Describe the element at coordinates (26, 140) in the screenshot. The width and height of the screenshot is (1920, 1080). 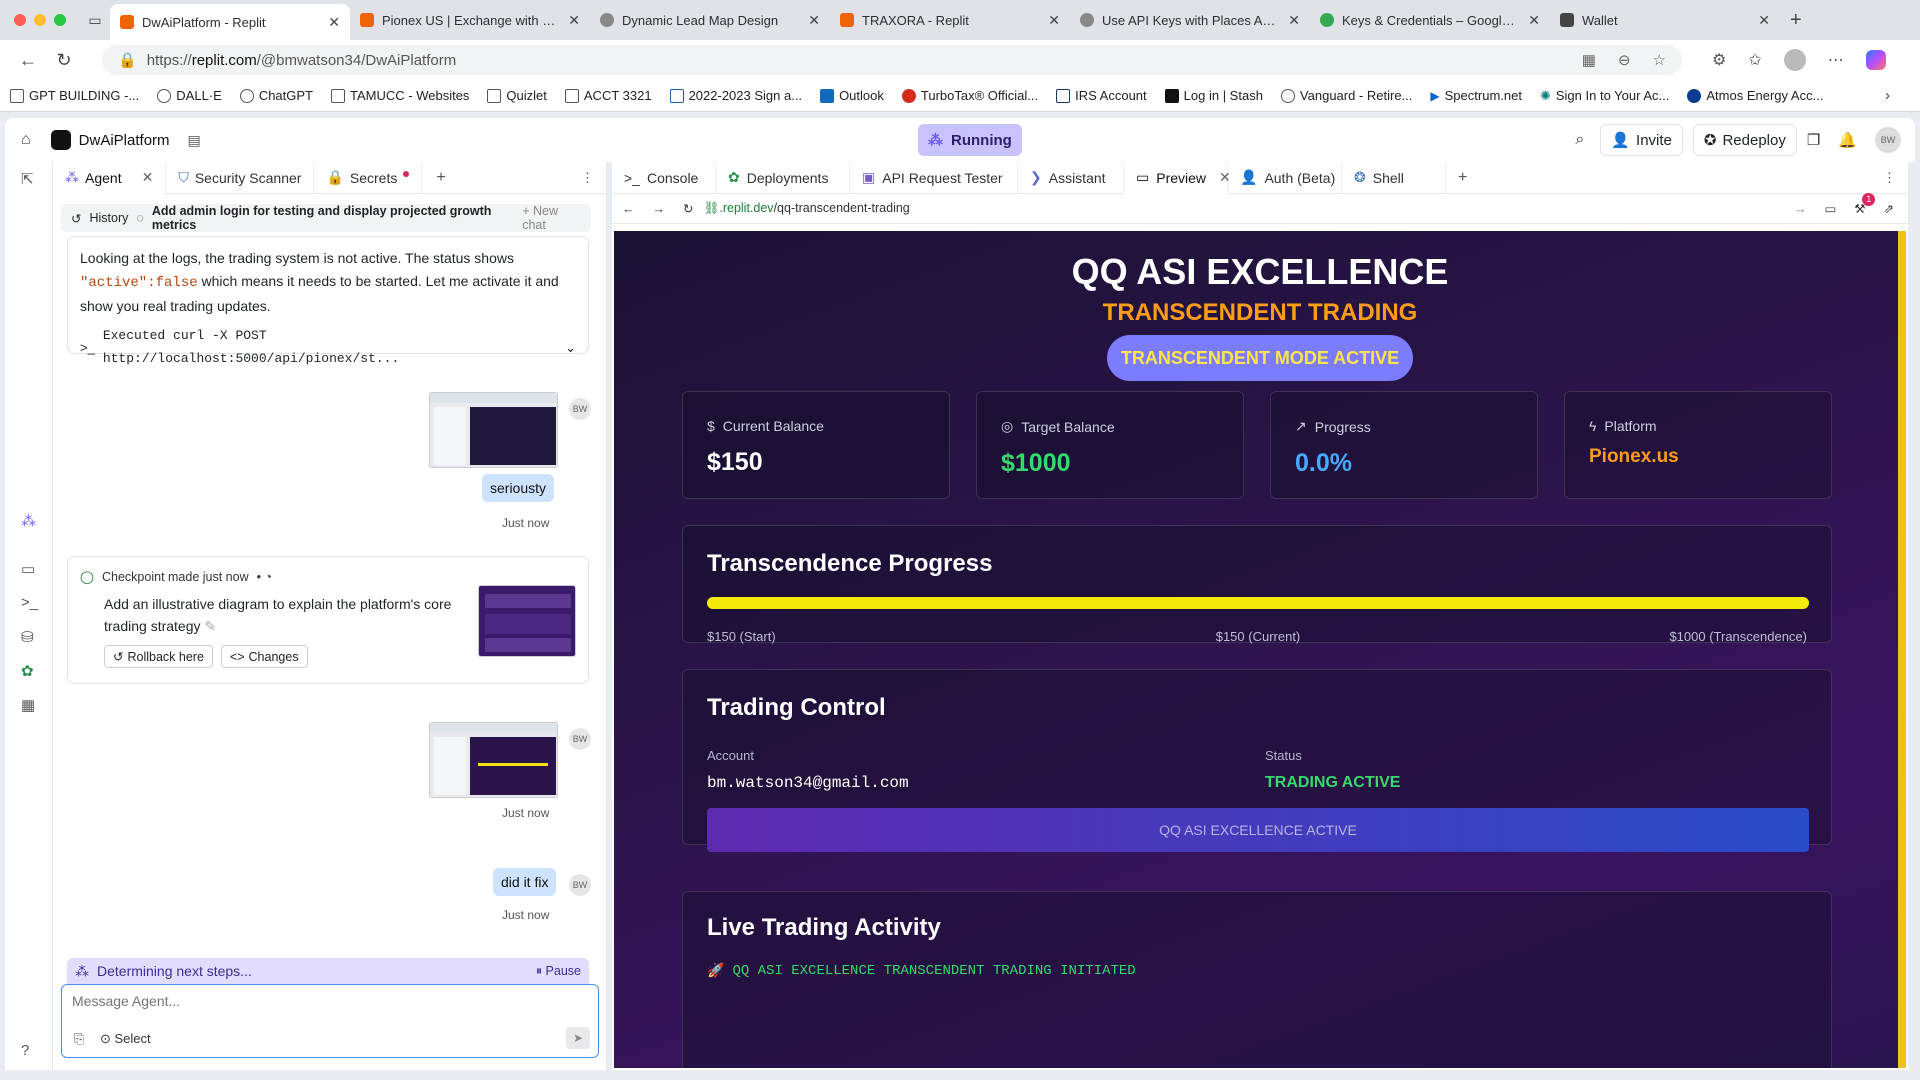
I see `home-icon: ⌂` at that location.